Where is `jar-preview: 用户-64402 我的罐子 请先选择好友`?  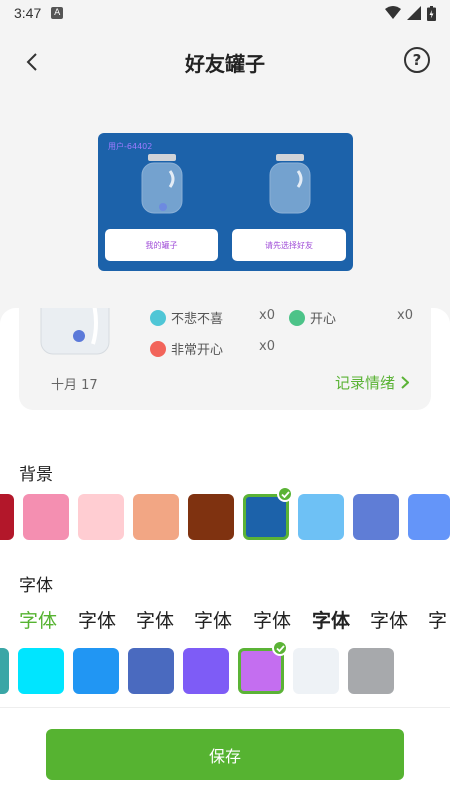 jar-preview: 用户-64402 我的罐子 请先选择好友 is located at coordinates (225, 202).